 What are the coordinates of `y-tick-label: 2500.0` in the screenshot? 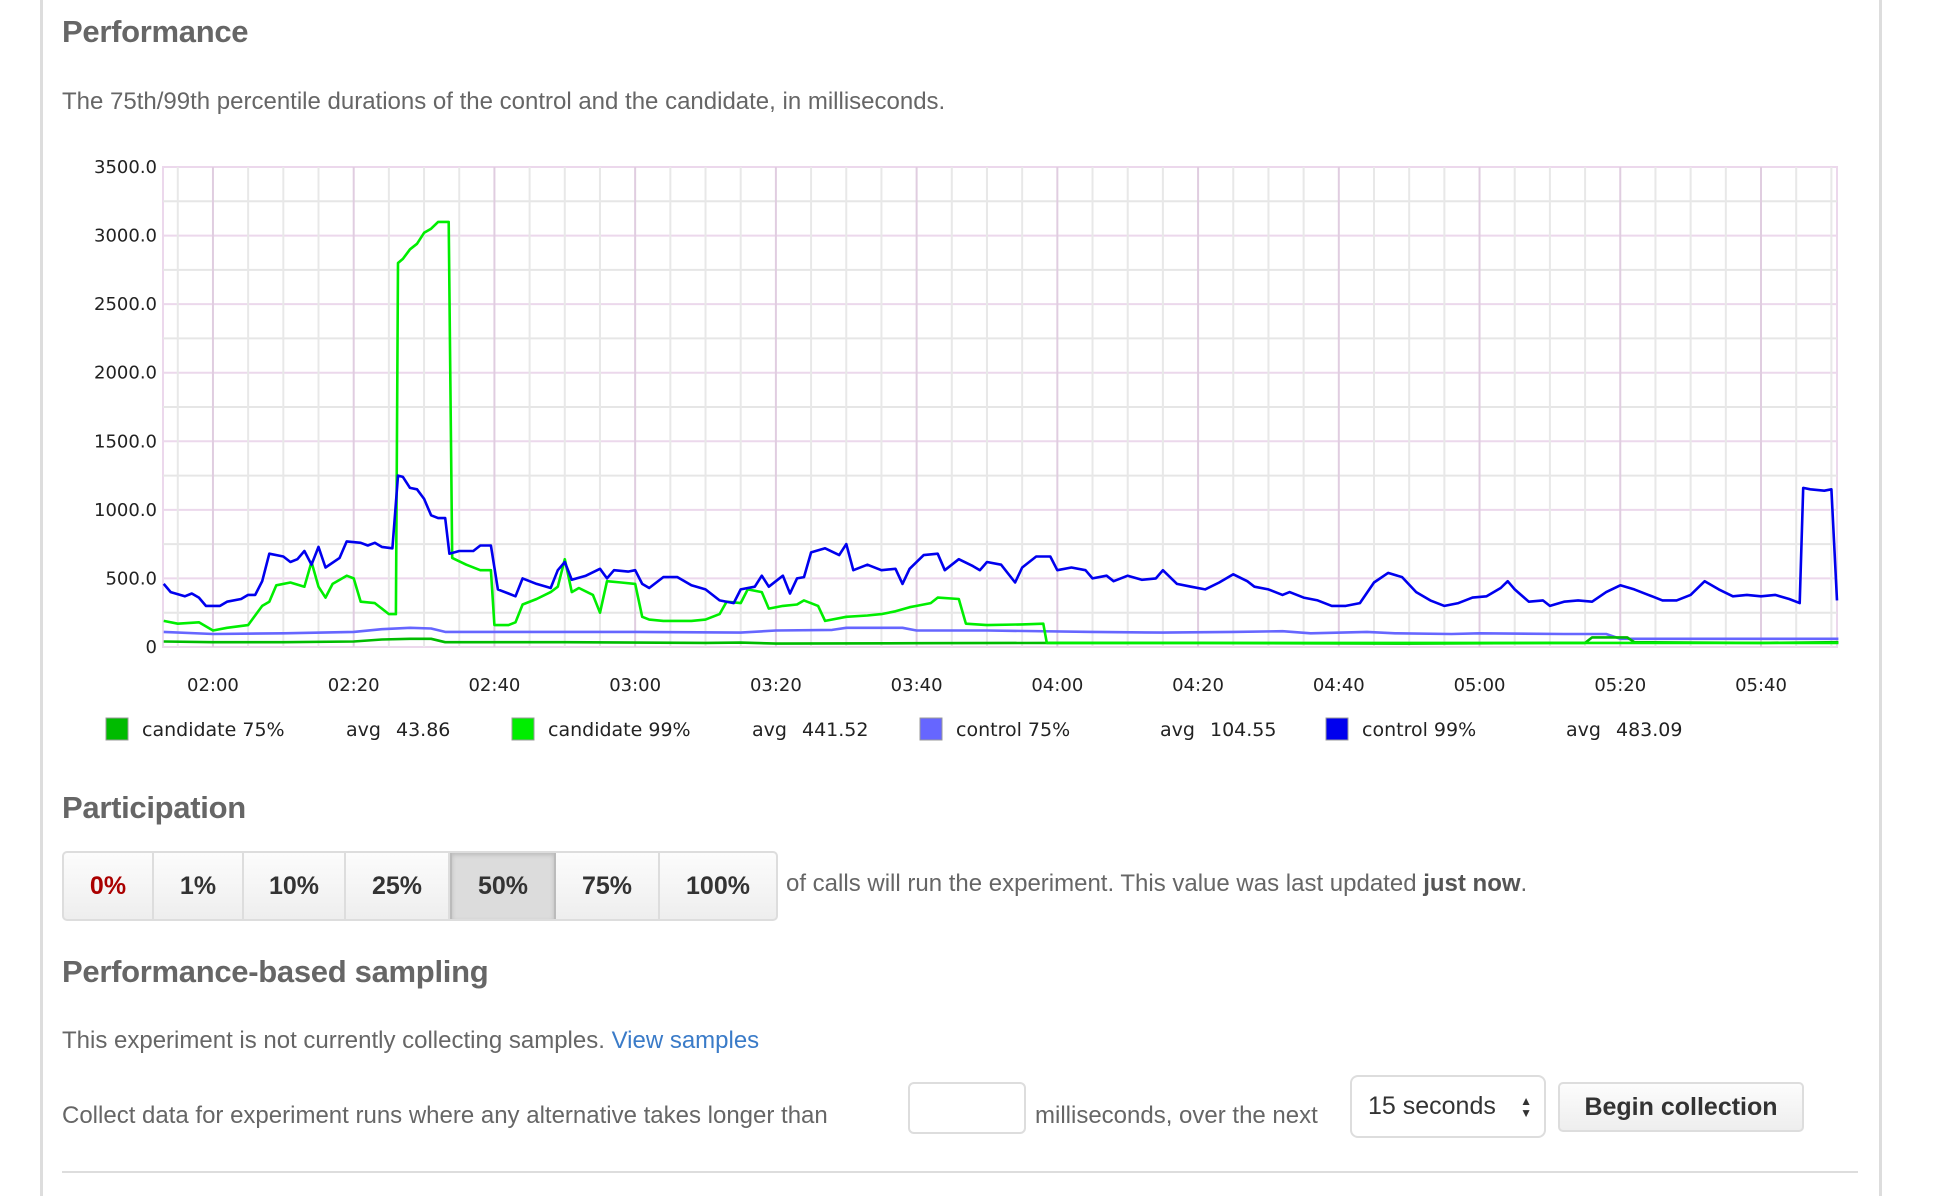 It's located at (125, 304).